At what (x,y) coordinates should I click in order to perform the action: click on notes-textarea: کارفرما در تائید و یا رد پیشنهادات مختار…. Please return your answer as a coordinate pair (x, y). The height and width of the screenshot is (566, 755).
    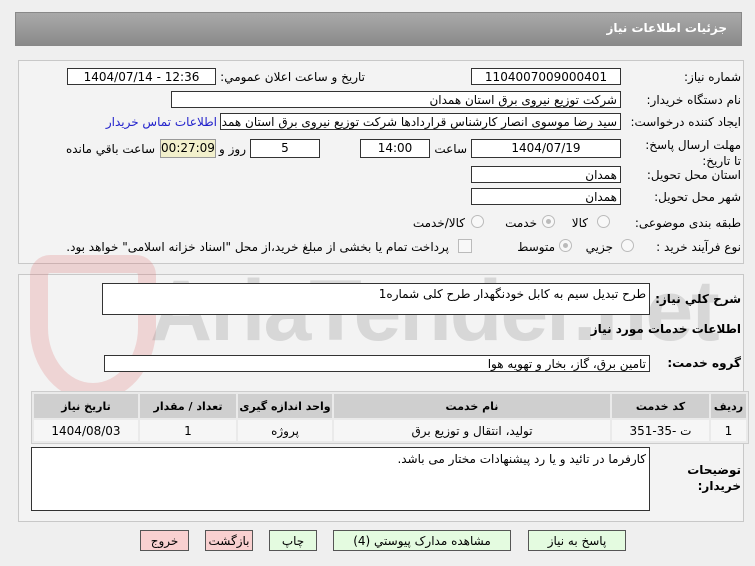
    Looking at the image, I should click on (340, 479).